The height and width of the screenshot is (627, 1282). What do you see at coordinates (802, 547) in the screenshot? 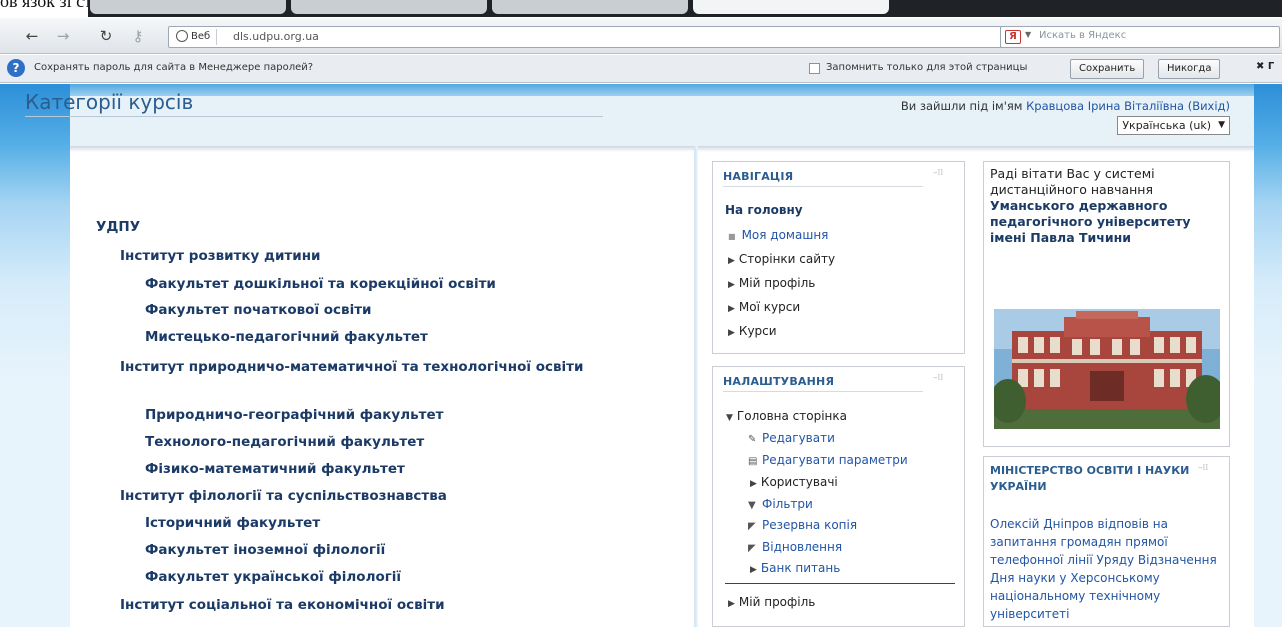
I see `settings-item-label: Відновлення` at bounding box center [802, 547].